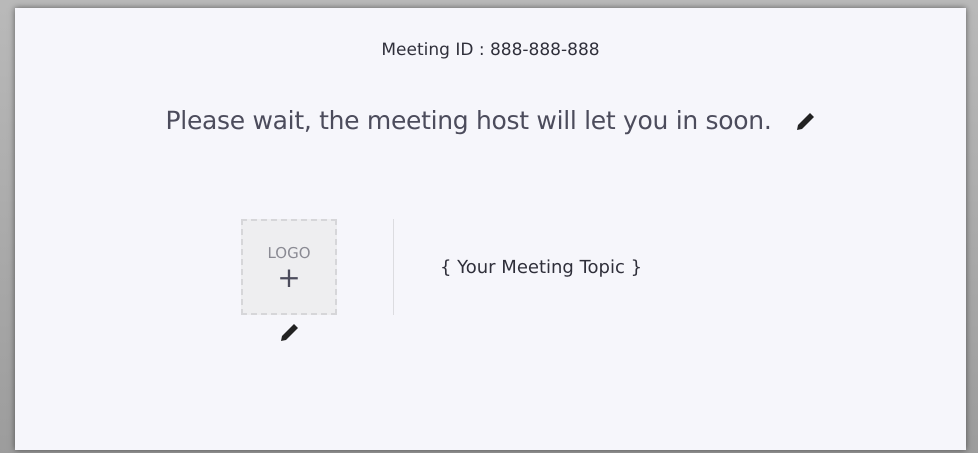 The width and height of the screenshot is (978, 453). What do you see at coordinates (490, 50) in the screenshot?
I see `meeting-id: Meeting ID : 888-888-888` at bounding box center [490, 50].